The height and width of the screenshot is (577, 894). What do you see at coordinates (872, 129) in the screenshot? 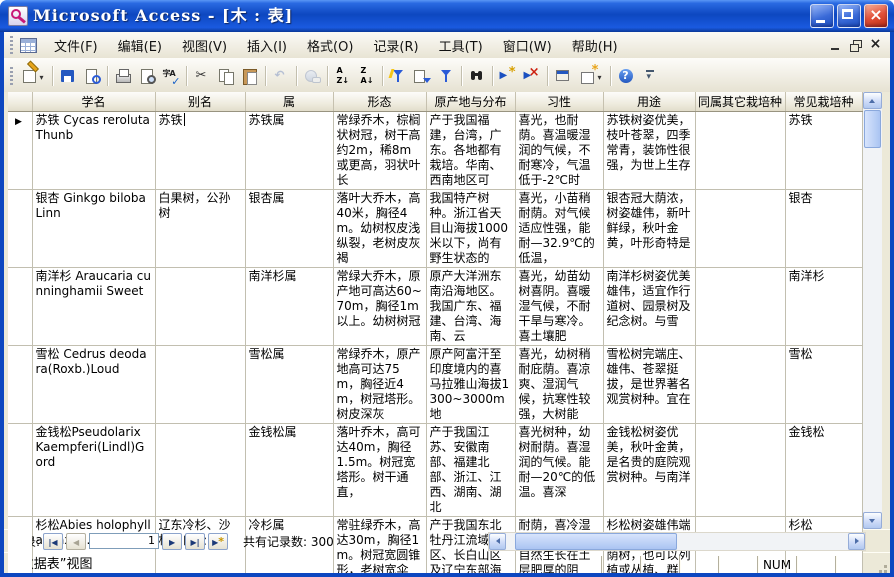
I see `vertical-scroll-thumb` at bounding box center [872, 129].